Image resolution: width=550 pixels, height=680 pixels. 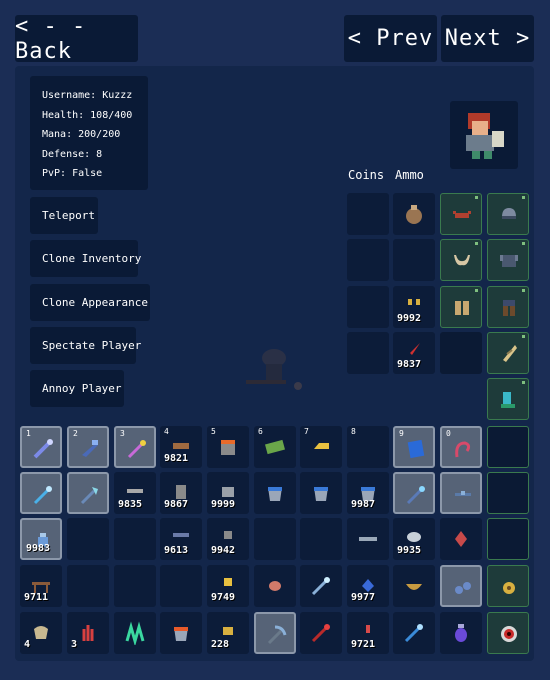 I want to click on inventory-slot-r5c1: 4, so click(x=41, y=633).